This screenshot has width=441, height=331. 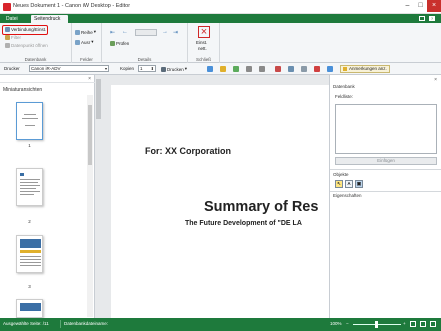 What do you see at coordinates (339, 184) in the screenshot?
I see `select-tool-icon: ↖` at bounding box center [339, 184].